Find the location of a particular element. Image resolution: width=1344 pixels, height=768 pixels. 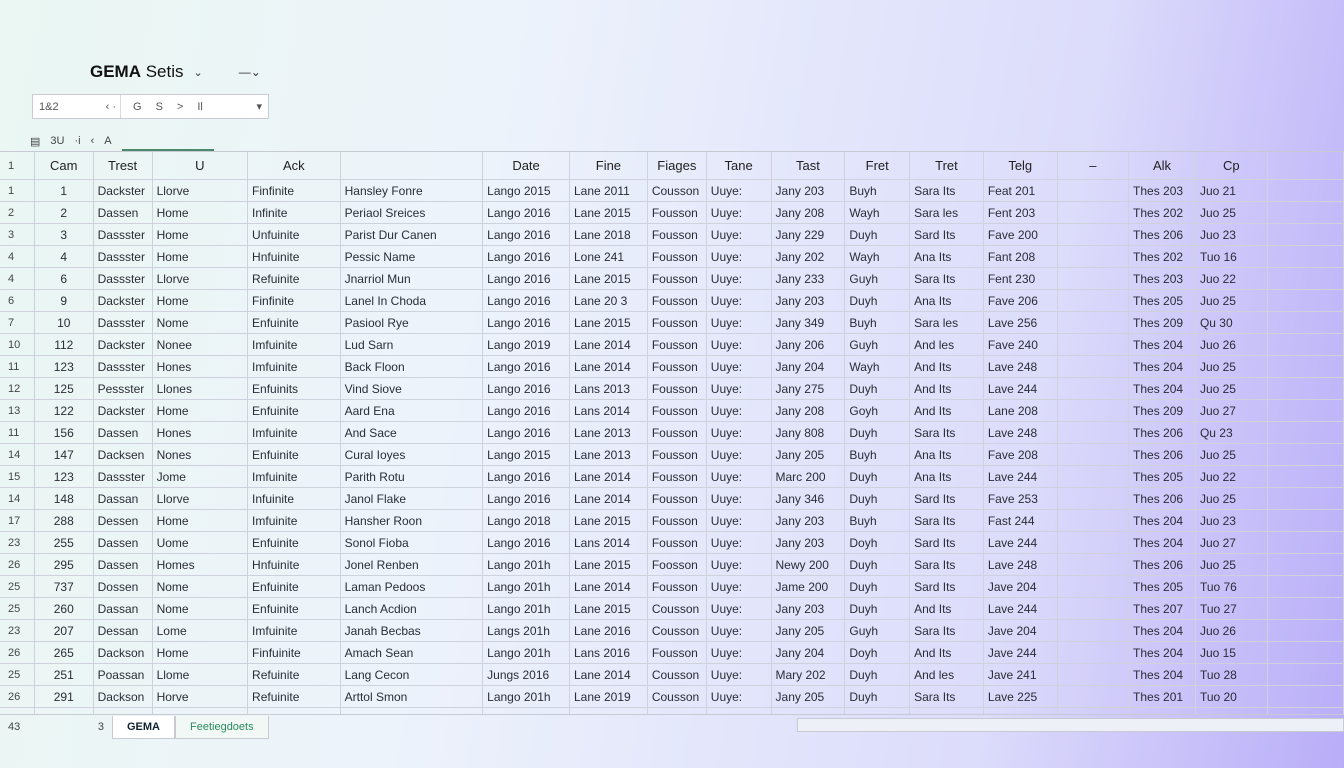

table-cell: Home is located at coordinates (200, 410).